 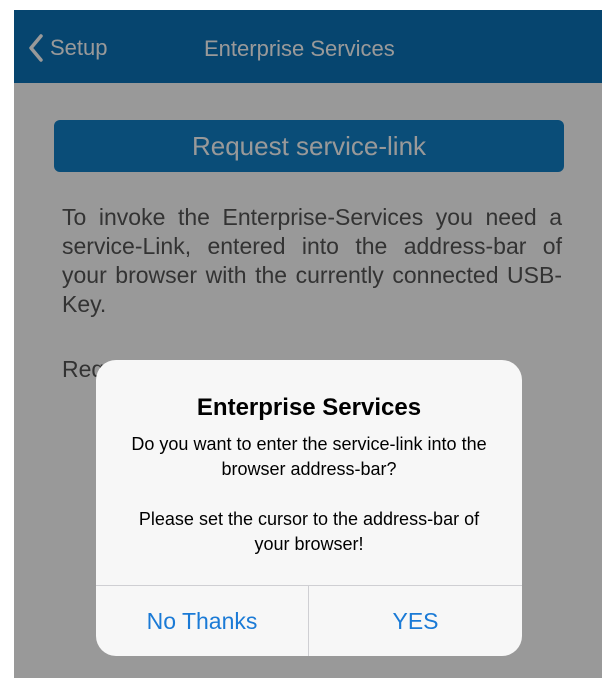 What do you see at coordinates (415, 621) in the screenshot?
I see `yes-button: YES` at bounding box center [415, 621].